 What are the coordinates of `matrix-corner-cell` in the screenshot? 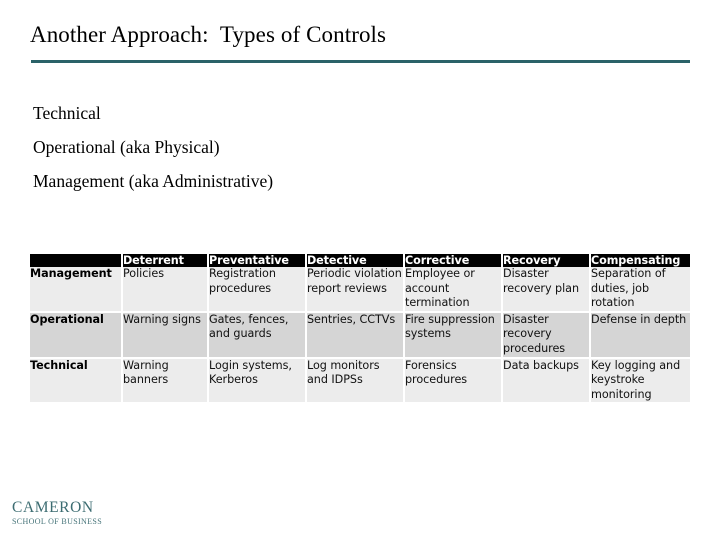 It's located at (76, 260).